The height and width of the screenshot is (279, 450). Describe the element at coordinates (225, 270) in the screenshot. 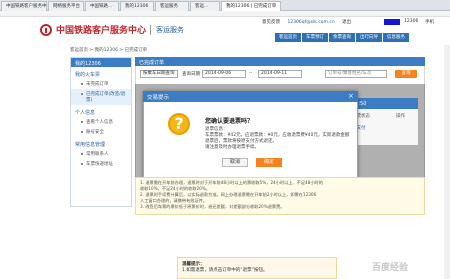

I see `tip-line: 1.如需退票，请点击订单中的“退票”按钮。` at that location.